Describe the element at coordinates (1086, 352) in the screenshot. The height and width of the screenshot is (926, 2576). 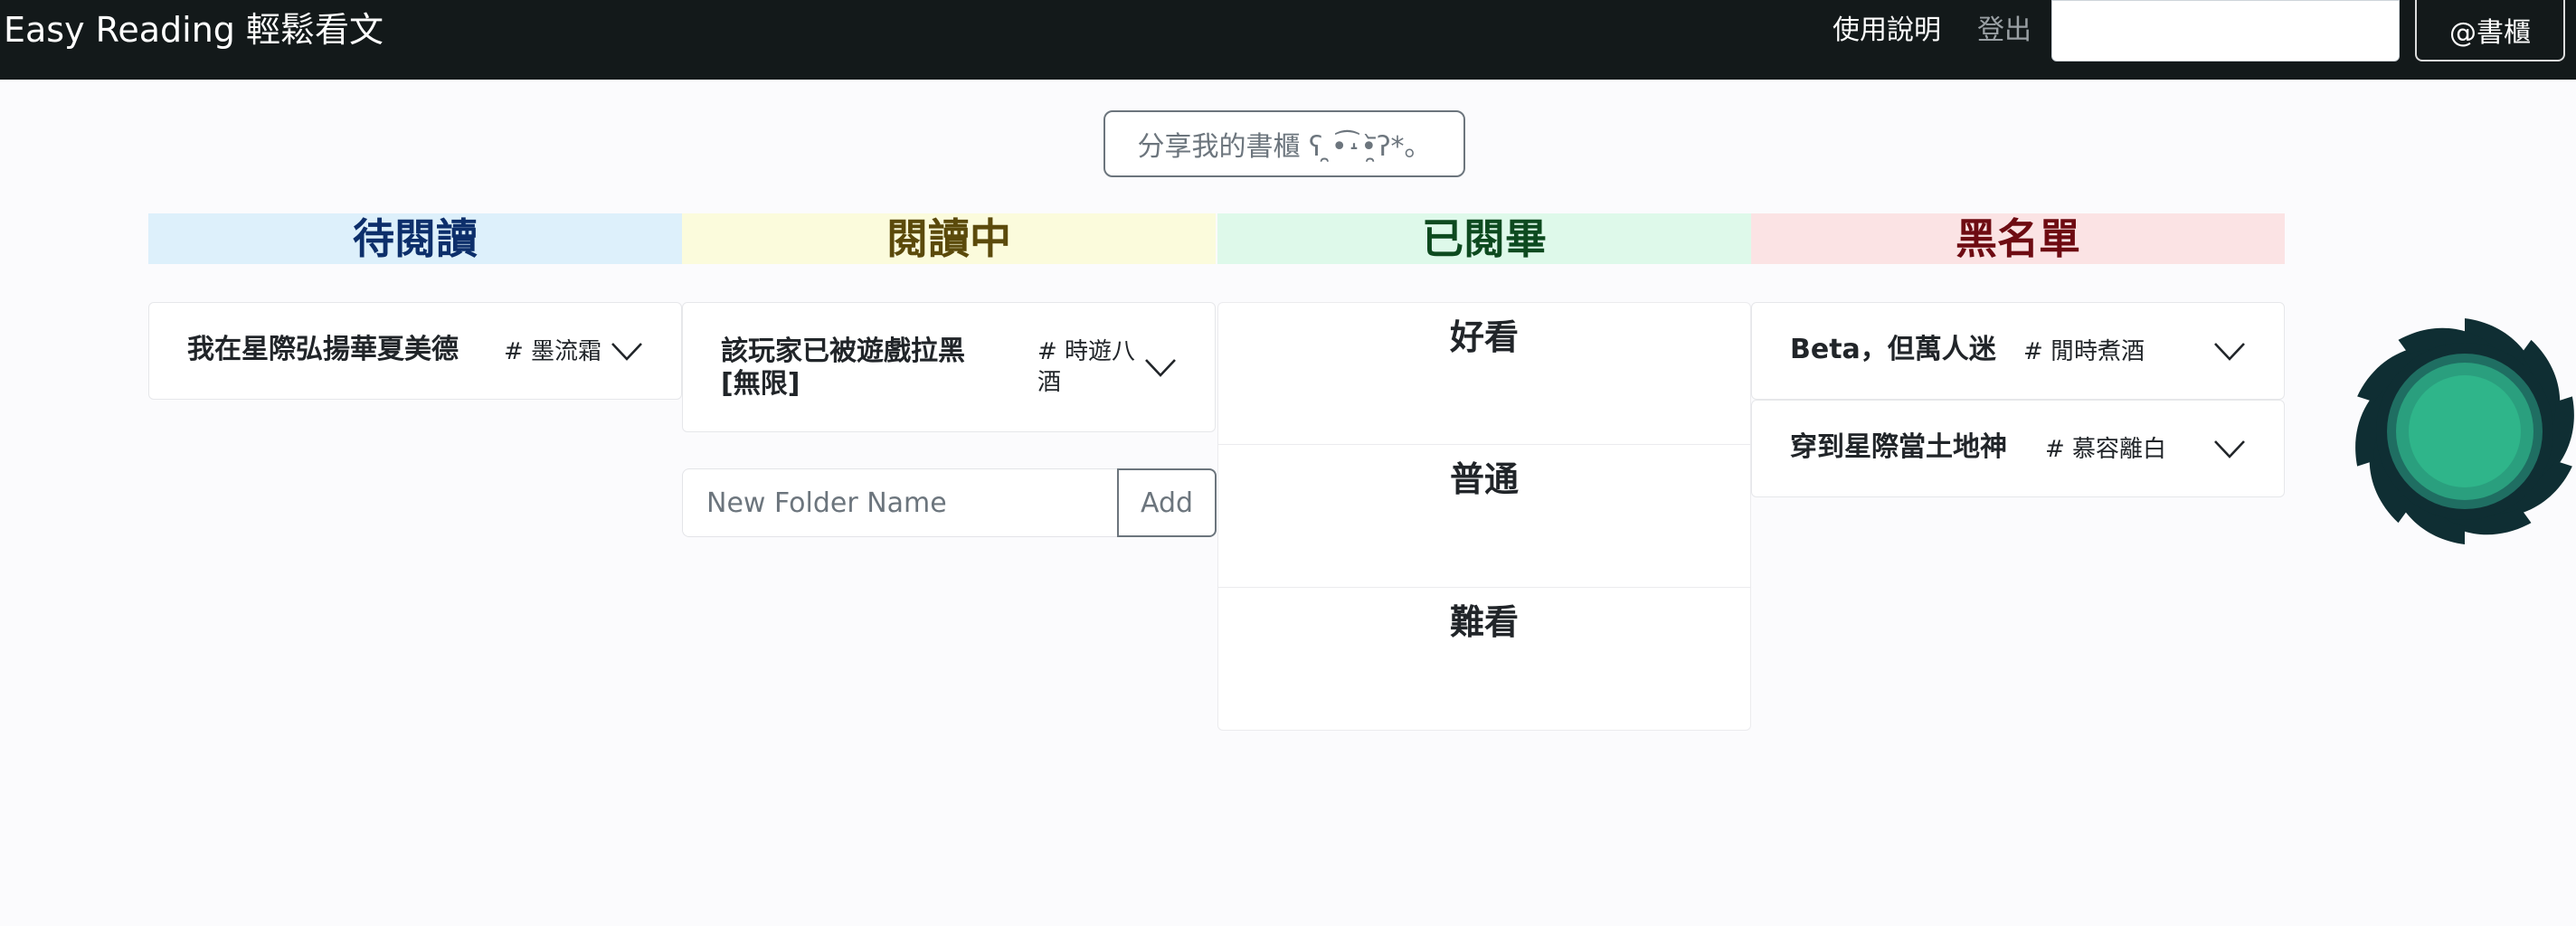
I see `author-tag-line1: # 時遊八` at that location.